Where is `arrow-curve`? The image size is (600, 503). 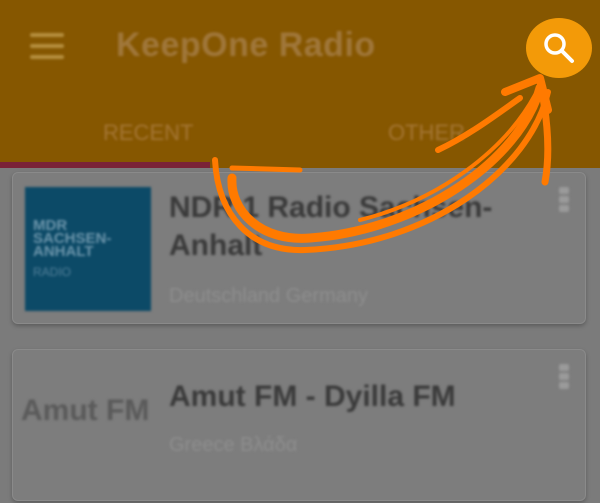 arrow-curve is located at coordinates (447, 157).